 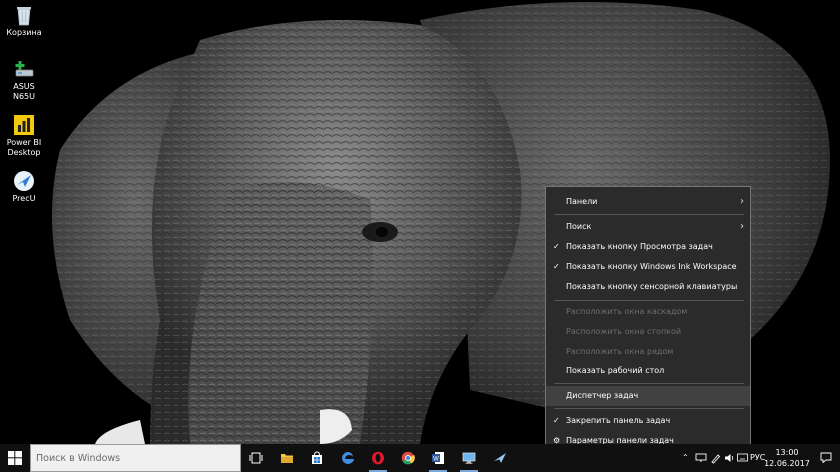 I want to click on desktop-icon-label: Power BI Desktop, so click(x=24, y=147).